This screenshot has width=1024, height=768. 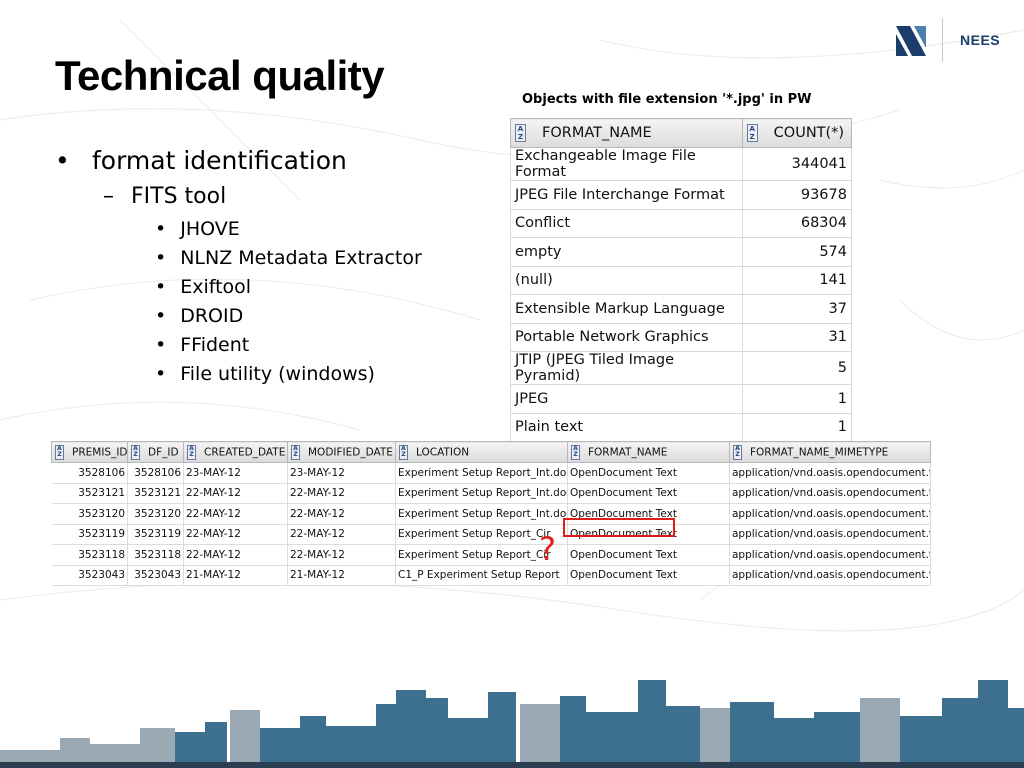 I want to click on column-header-modified-date: A Z MODIFIED_DATE, so click(x=341, y=452).